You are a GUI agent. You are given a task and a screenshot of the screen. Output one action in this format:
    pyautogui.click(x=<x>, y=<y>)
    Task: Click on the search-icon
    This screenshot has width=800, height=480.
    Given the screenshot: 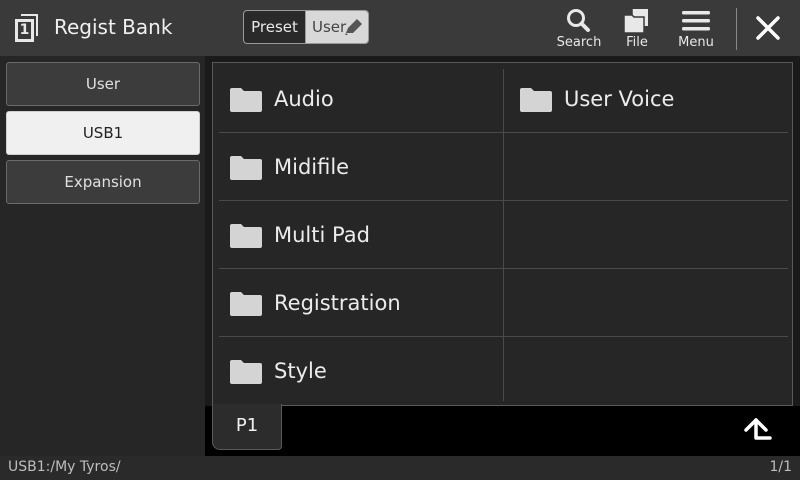 What is the action you would take?
    pyautogui.click(x=578, y=20)
    